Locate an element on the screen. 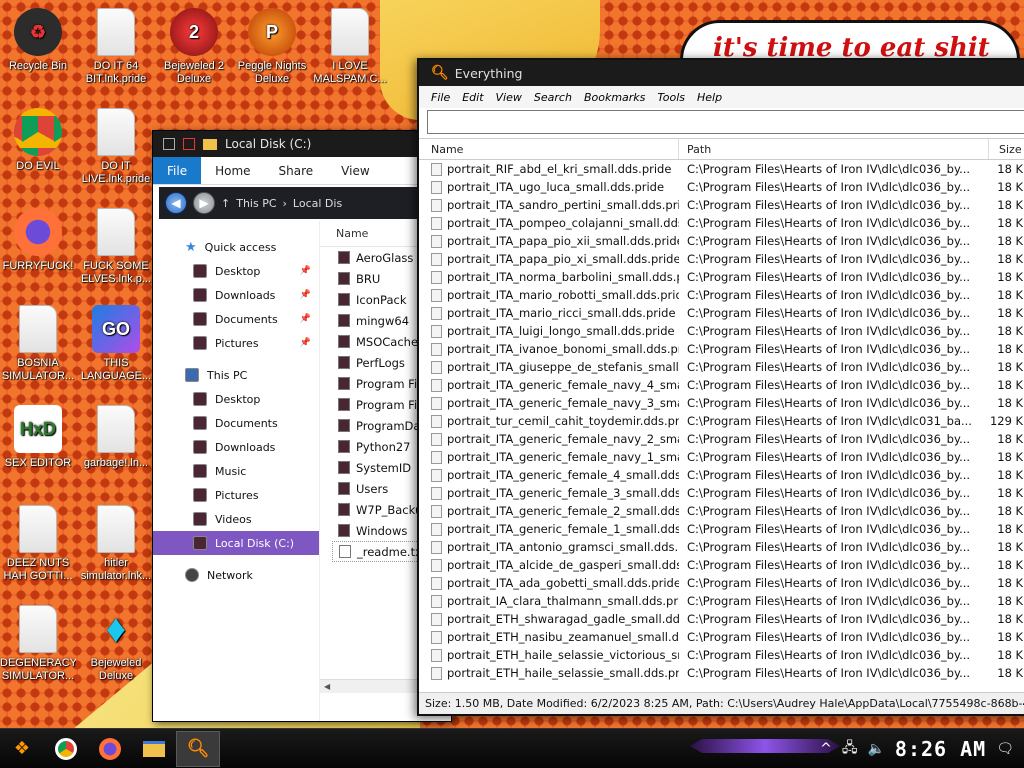  nav-pc-downloads: Downloads is located at coordinates (236, 447).